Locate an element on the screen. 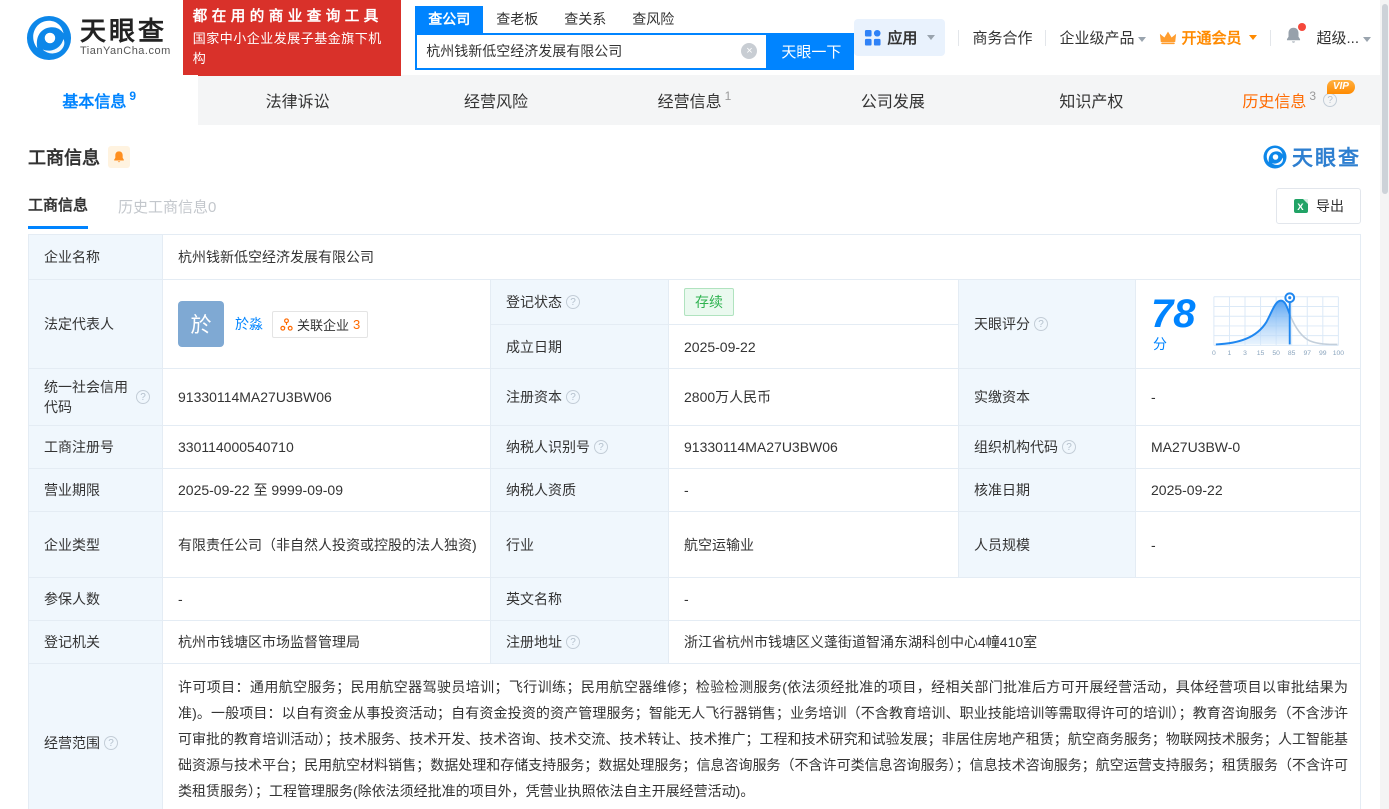 This screenshot has height=809, width=1389. company-name-label: 企业名称 is located at coordinates (96, 257).